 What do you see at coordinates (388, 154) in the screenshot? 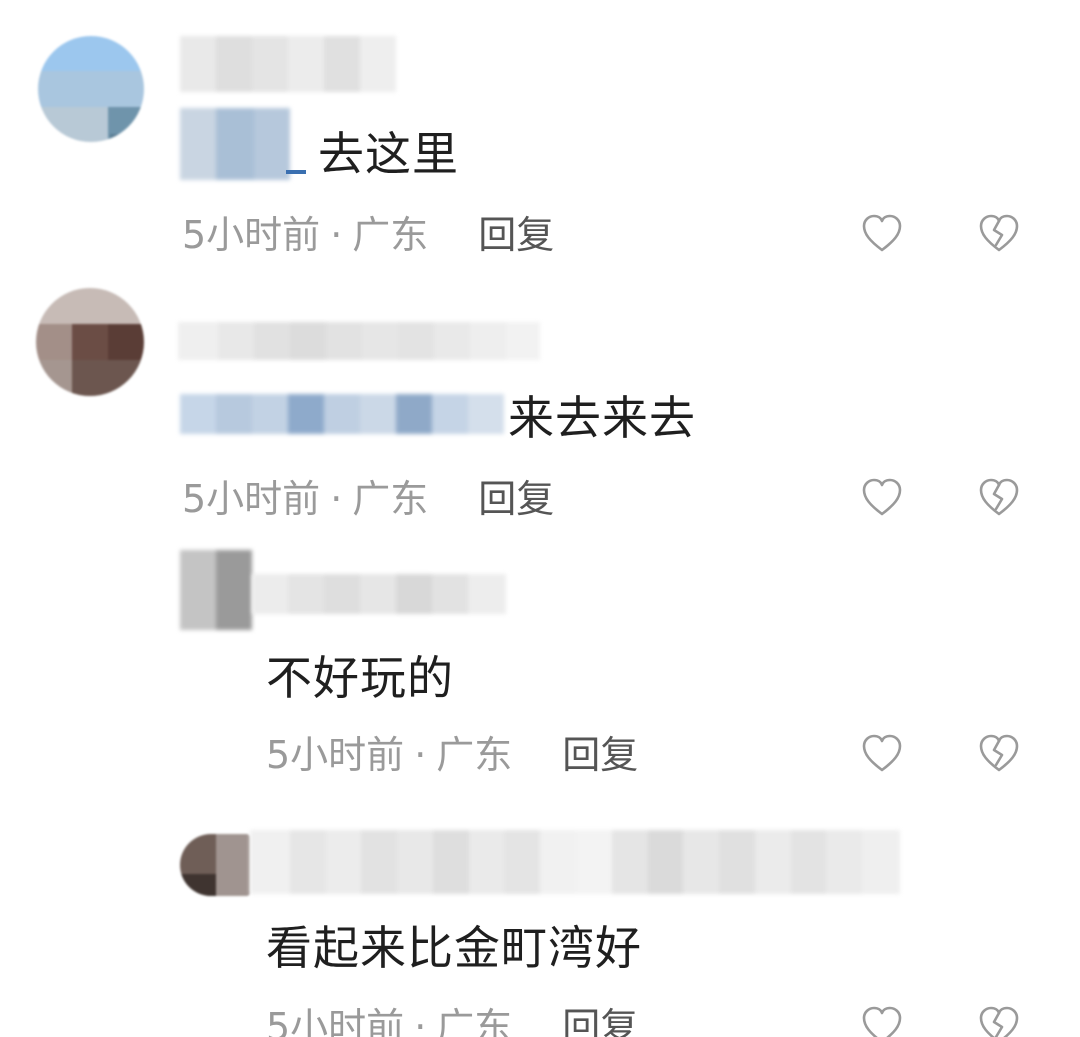
I see `comment-text: 去这里` at bounding box center [388, 154].